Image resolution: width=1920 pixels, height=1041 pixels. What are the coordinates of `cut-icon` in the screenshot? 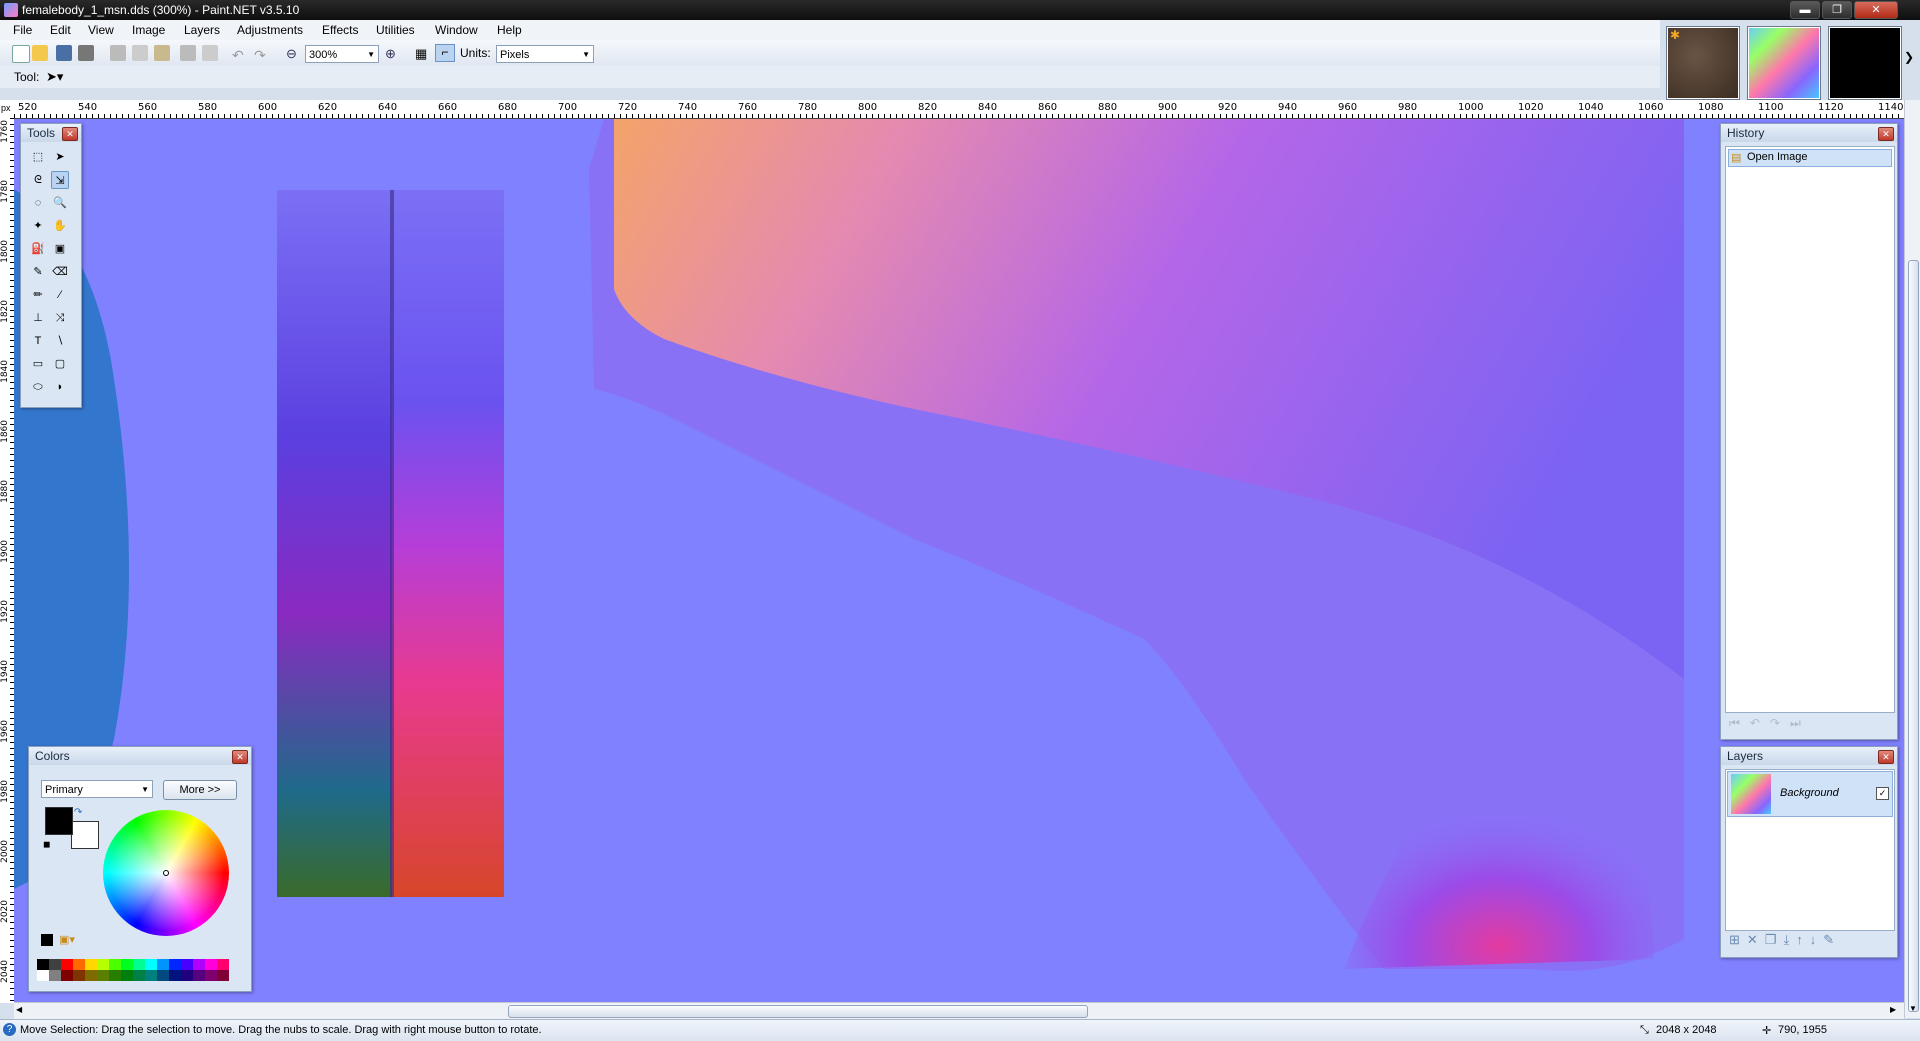 It's located at (118, 53).